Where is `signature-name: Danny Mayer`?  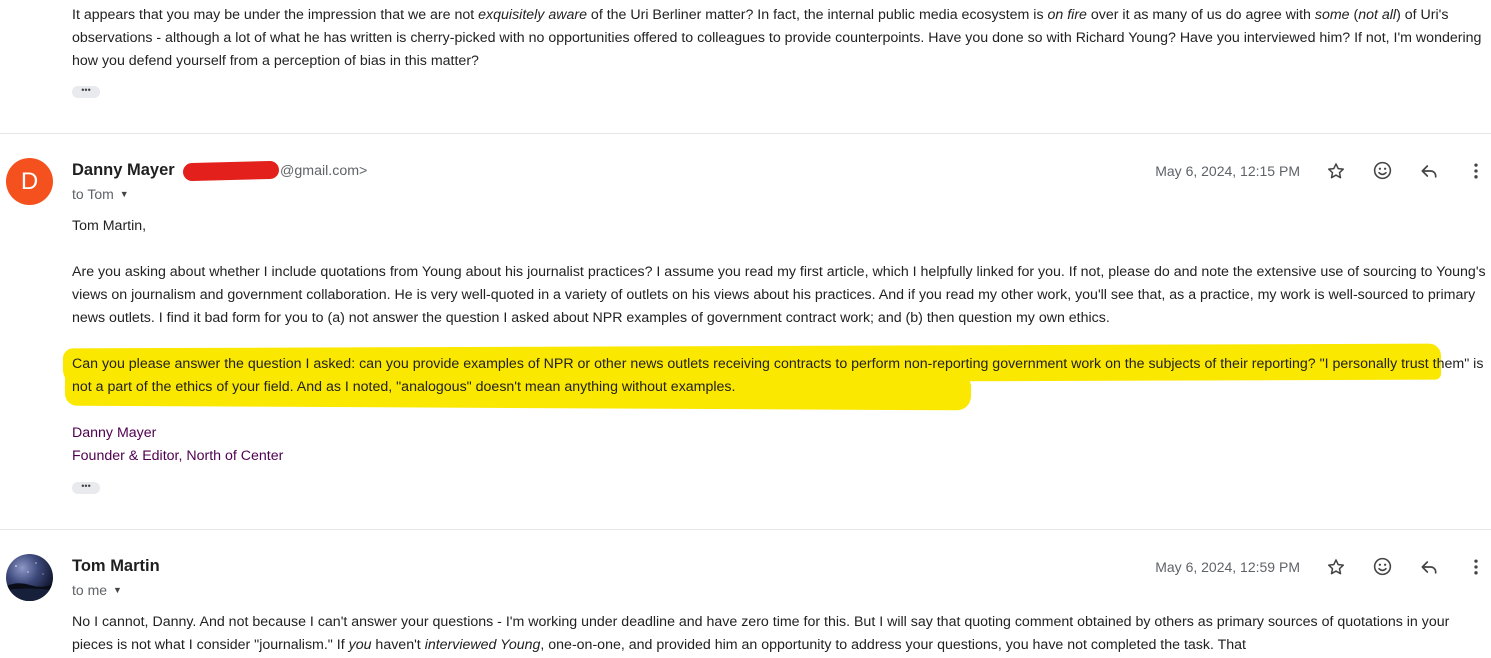 signature-name: Danny Mayer is located at coordinates (114, 433).